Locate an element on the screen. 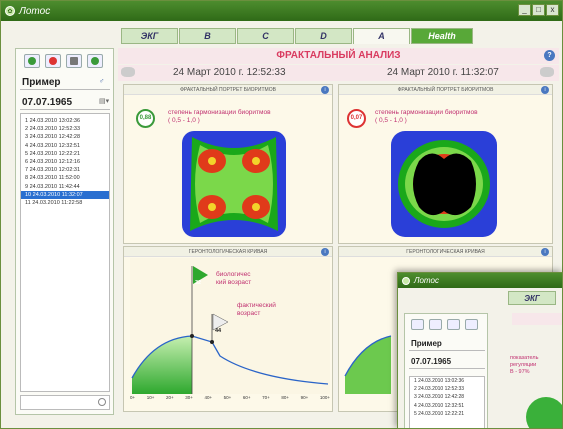 The width and height of the screenshot is (563, 429). x-axis-ticks: 0+ 10+ 20+ 30+ 40+ 50+ 60+ 70+ 80+ 90+ 100+ is located at coordinates (230, 397).